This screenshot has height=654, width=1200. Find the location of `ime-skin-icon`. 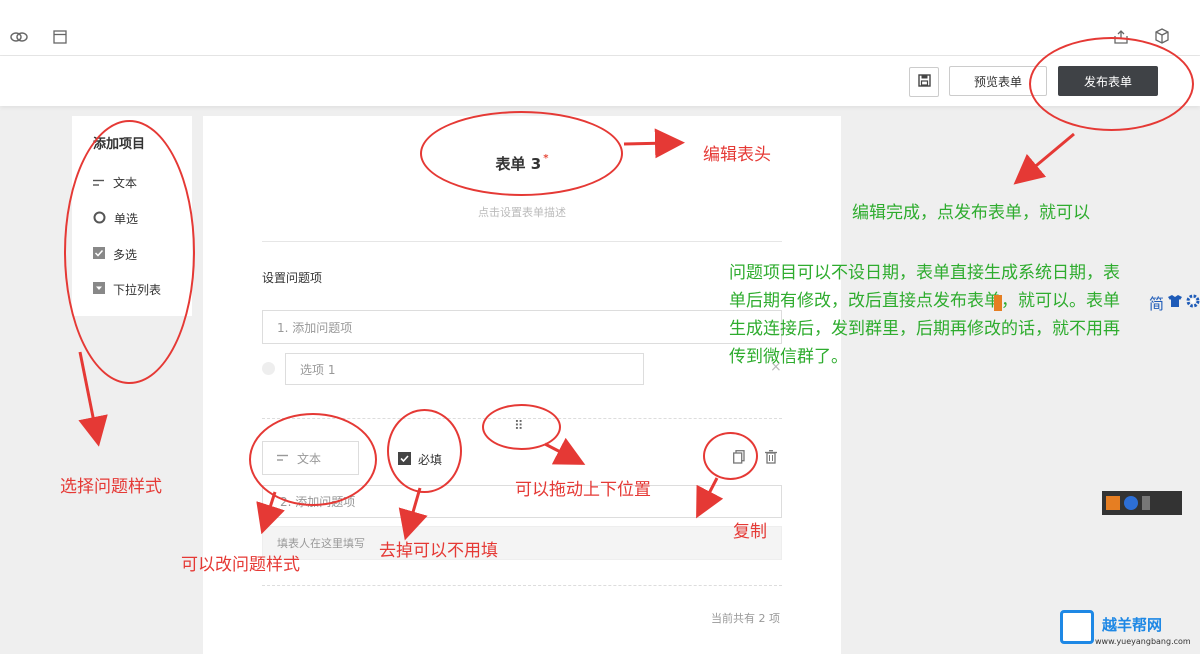

ime-skin-icon is located at coordinates (1174, 303).